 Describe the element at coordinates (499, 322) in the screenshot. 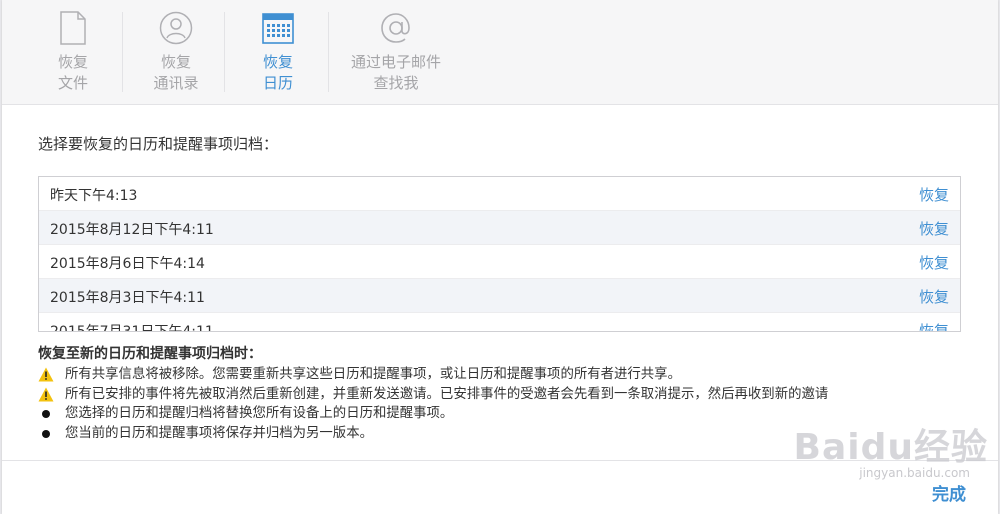

I see `archive-row: 2015年7月31日下午4:11 恢复` at that location.